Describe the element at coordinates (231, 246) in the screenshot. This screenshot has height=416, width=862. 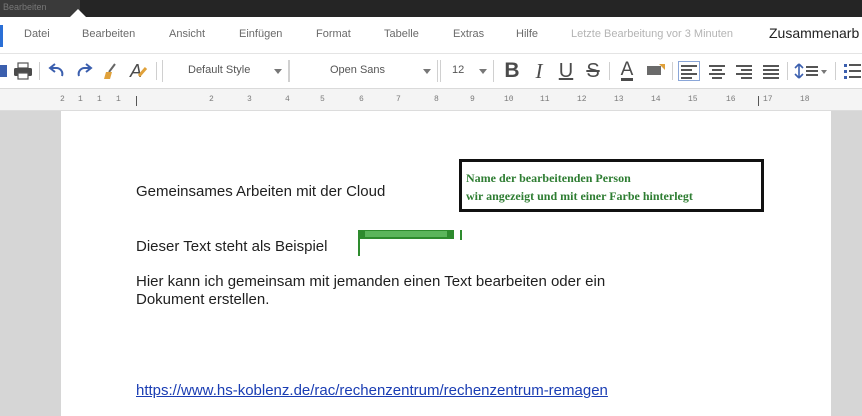
I see `document-line: Dieser Text steht als Beispiel` at that location.